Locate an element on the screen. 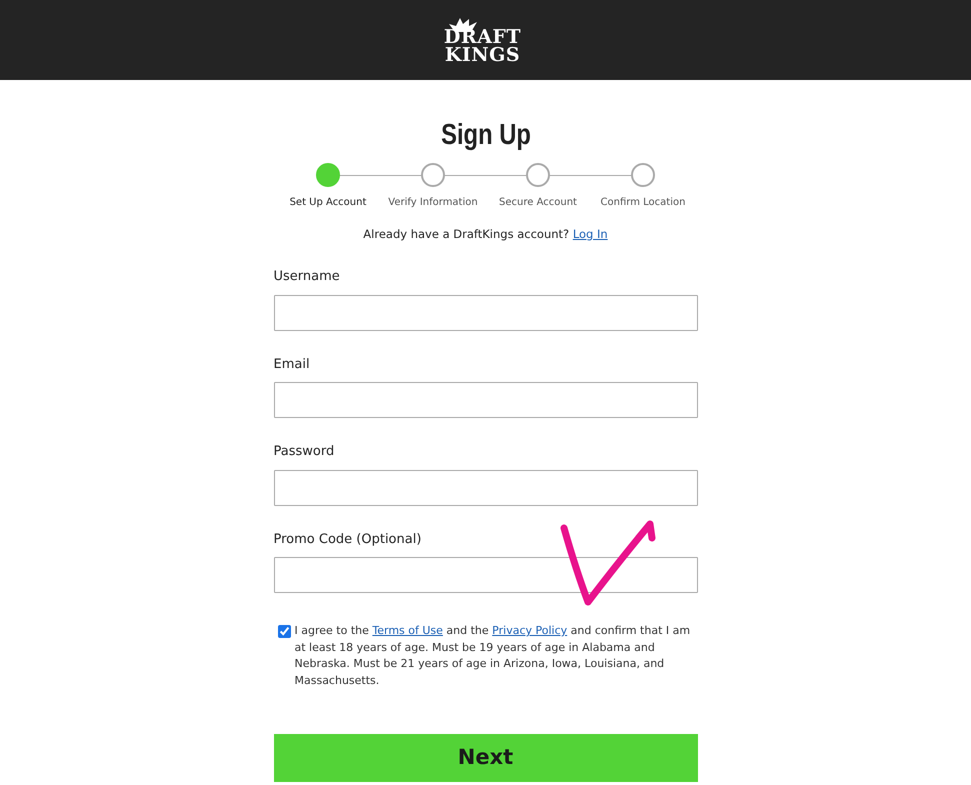 The image size is (971, 785). consent-text: I agree to the Terms of Use and the Privacy Policy and confirm that I am at least 18 years of age. Must be 19 years of age in Alabama and Nebraska. Must be 21 years of age in Arizona, Iowa, Louisiana, and Massachusetts. is located at coordinates (493, 656).